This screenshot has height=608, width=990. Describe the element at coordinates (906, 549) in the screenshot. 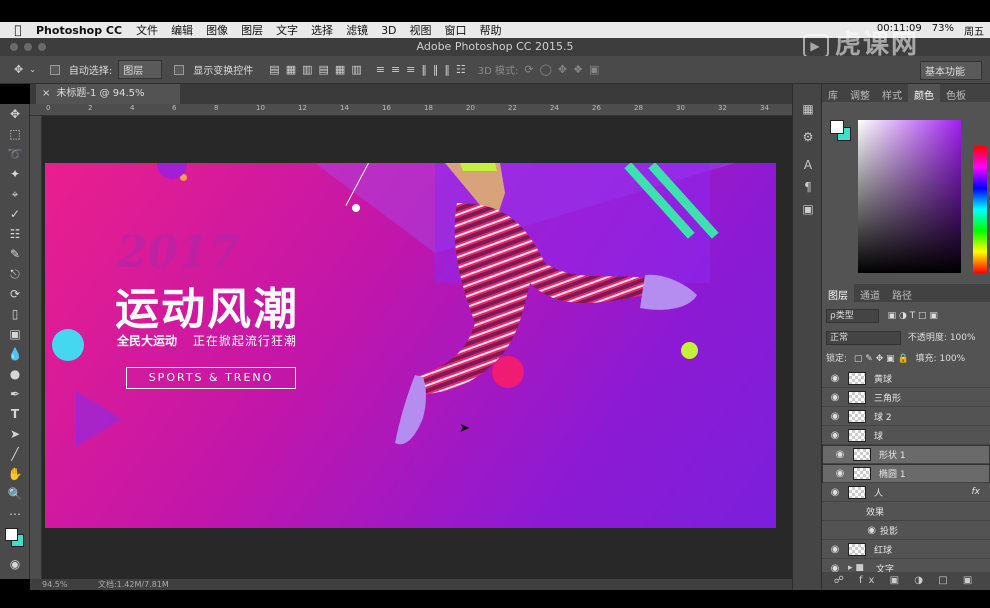

I see `layer-row: ◉ 红球` at that location.